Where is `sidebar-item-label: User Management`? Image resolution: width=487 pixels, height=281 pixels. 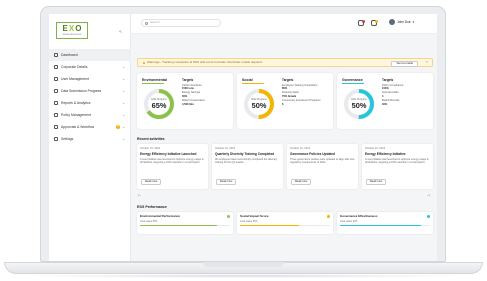
sidebar-item-label: User Management is located at coordinates (75, 78).